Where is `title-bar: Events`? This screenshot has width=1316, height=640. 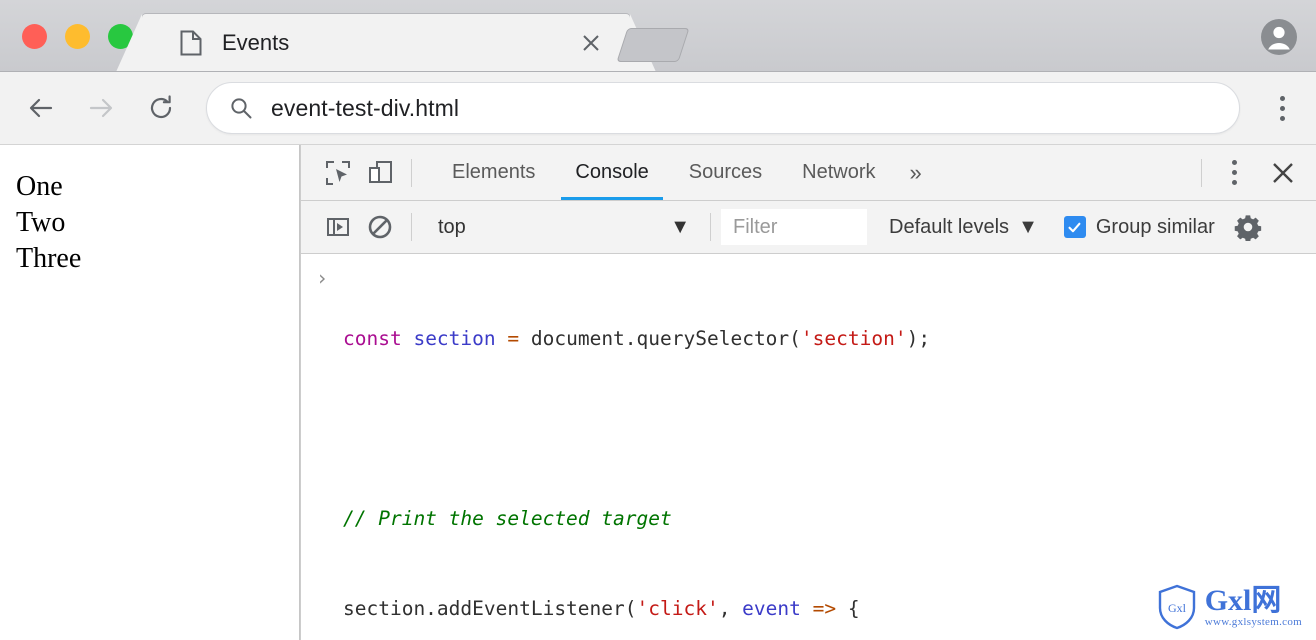 title-bar: Events is located at coordinates (658, 36).